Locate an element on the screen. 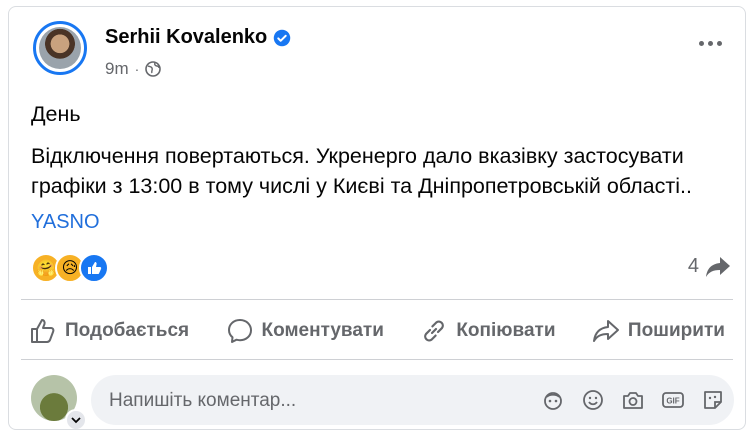  comment-input is located at coordinates (299, 401).